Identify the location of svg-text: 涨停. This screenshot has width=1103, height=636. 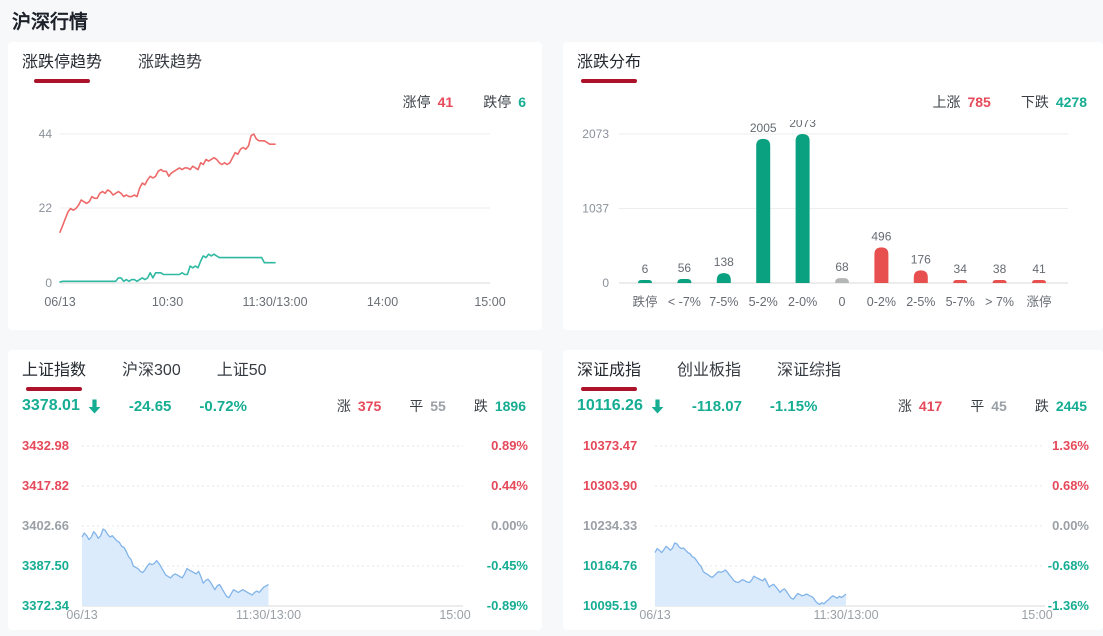
(1038, 301).